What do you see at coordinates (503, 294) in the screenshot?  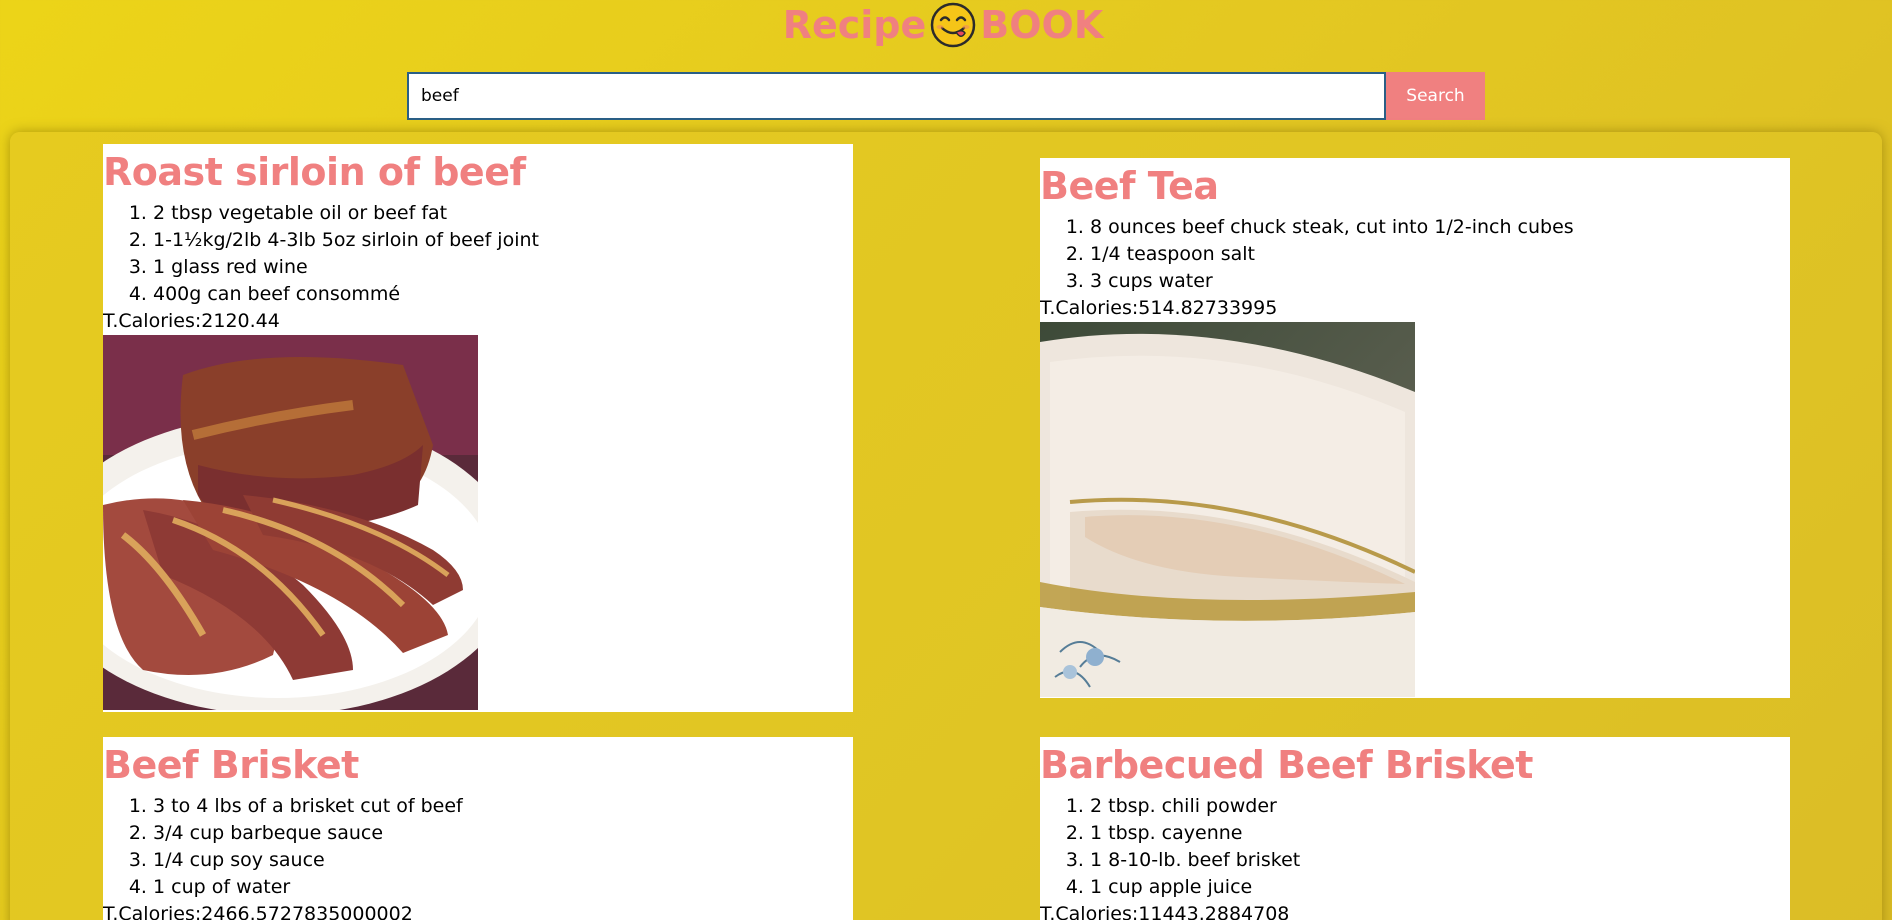 I see `ingredient-item: 400g can beef consommé` at bounding box center [503, 294].